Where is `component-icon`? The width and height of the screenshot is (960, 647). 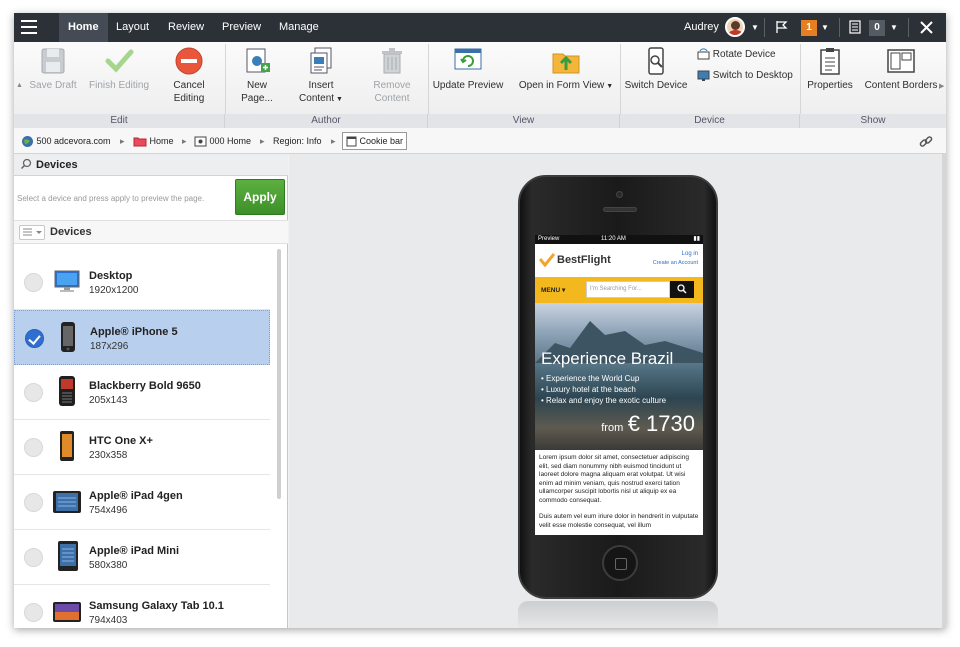
component-icon is located at coordinates (351, 141).